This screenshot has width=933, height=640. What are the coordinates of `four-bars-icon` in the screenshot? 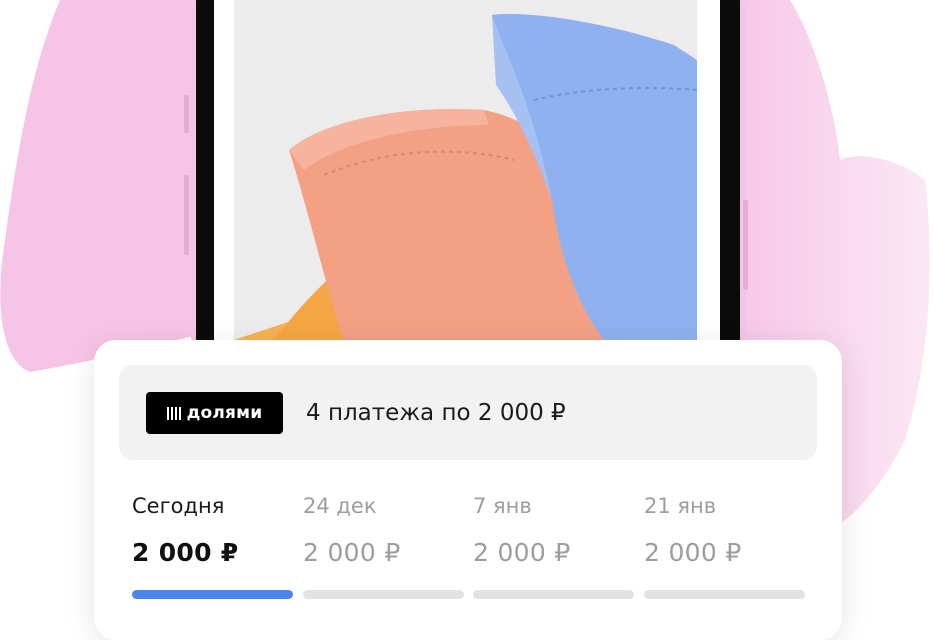 It's located at (173, 413).